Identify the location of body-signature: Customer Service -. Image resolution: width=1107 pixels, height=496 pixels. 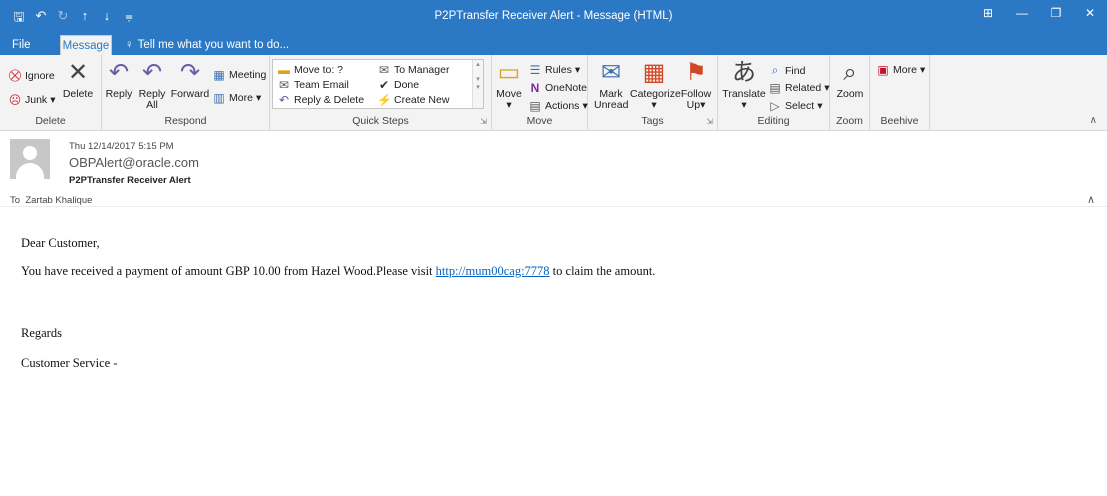
(69, 363).